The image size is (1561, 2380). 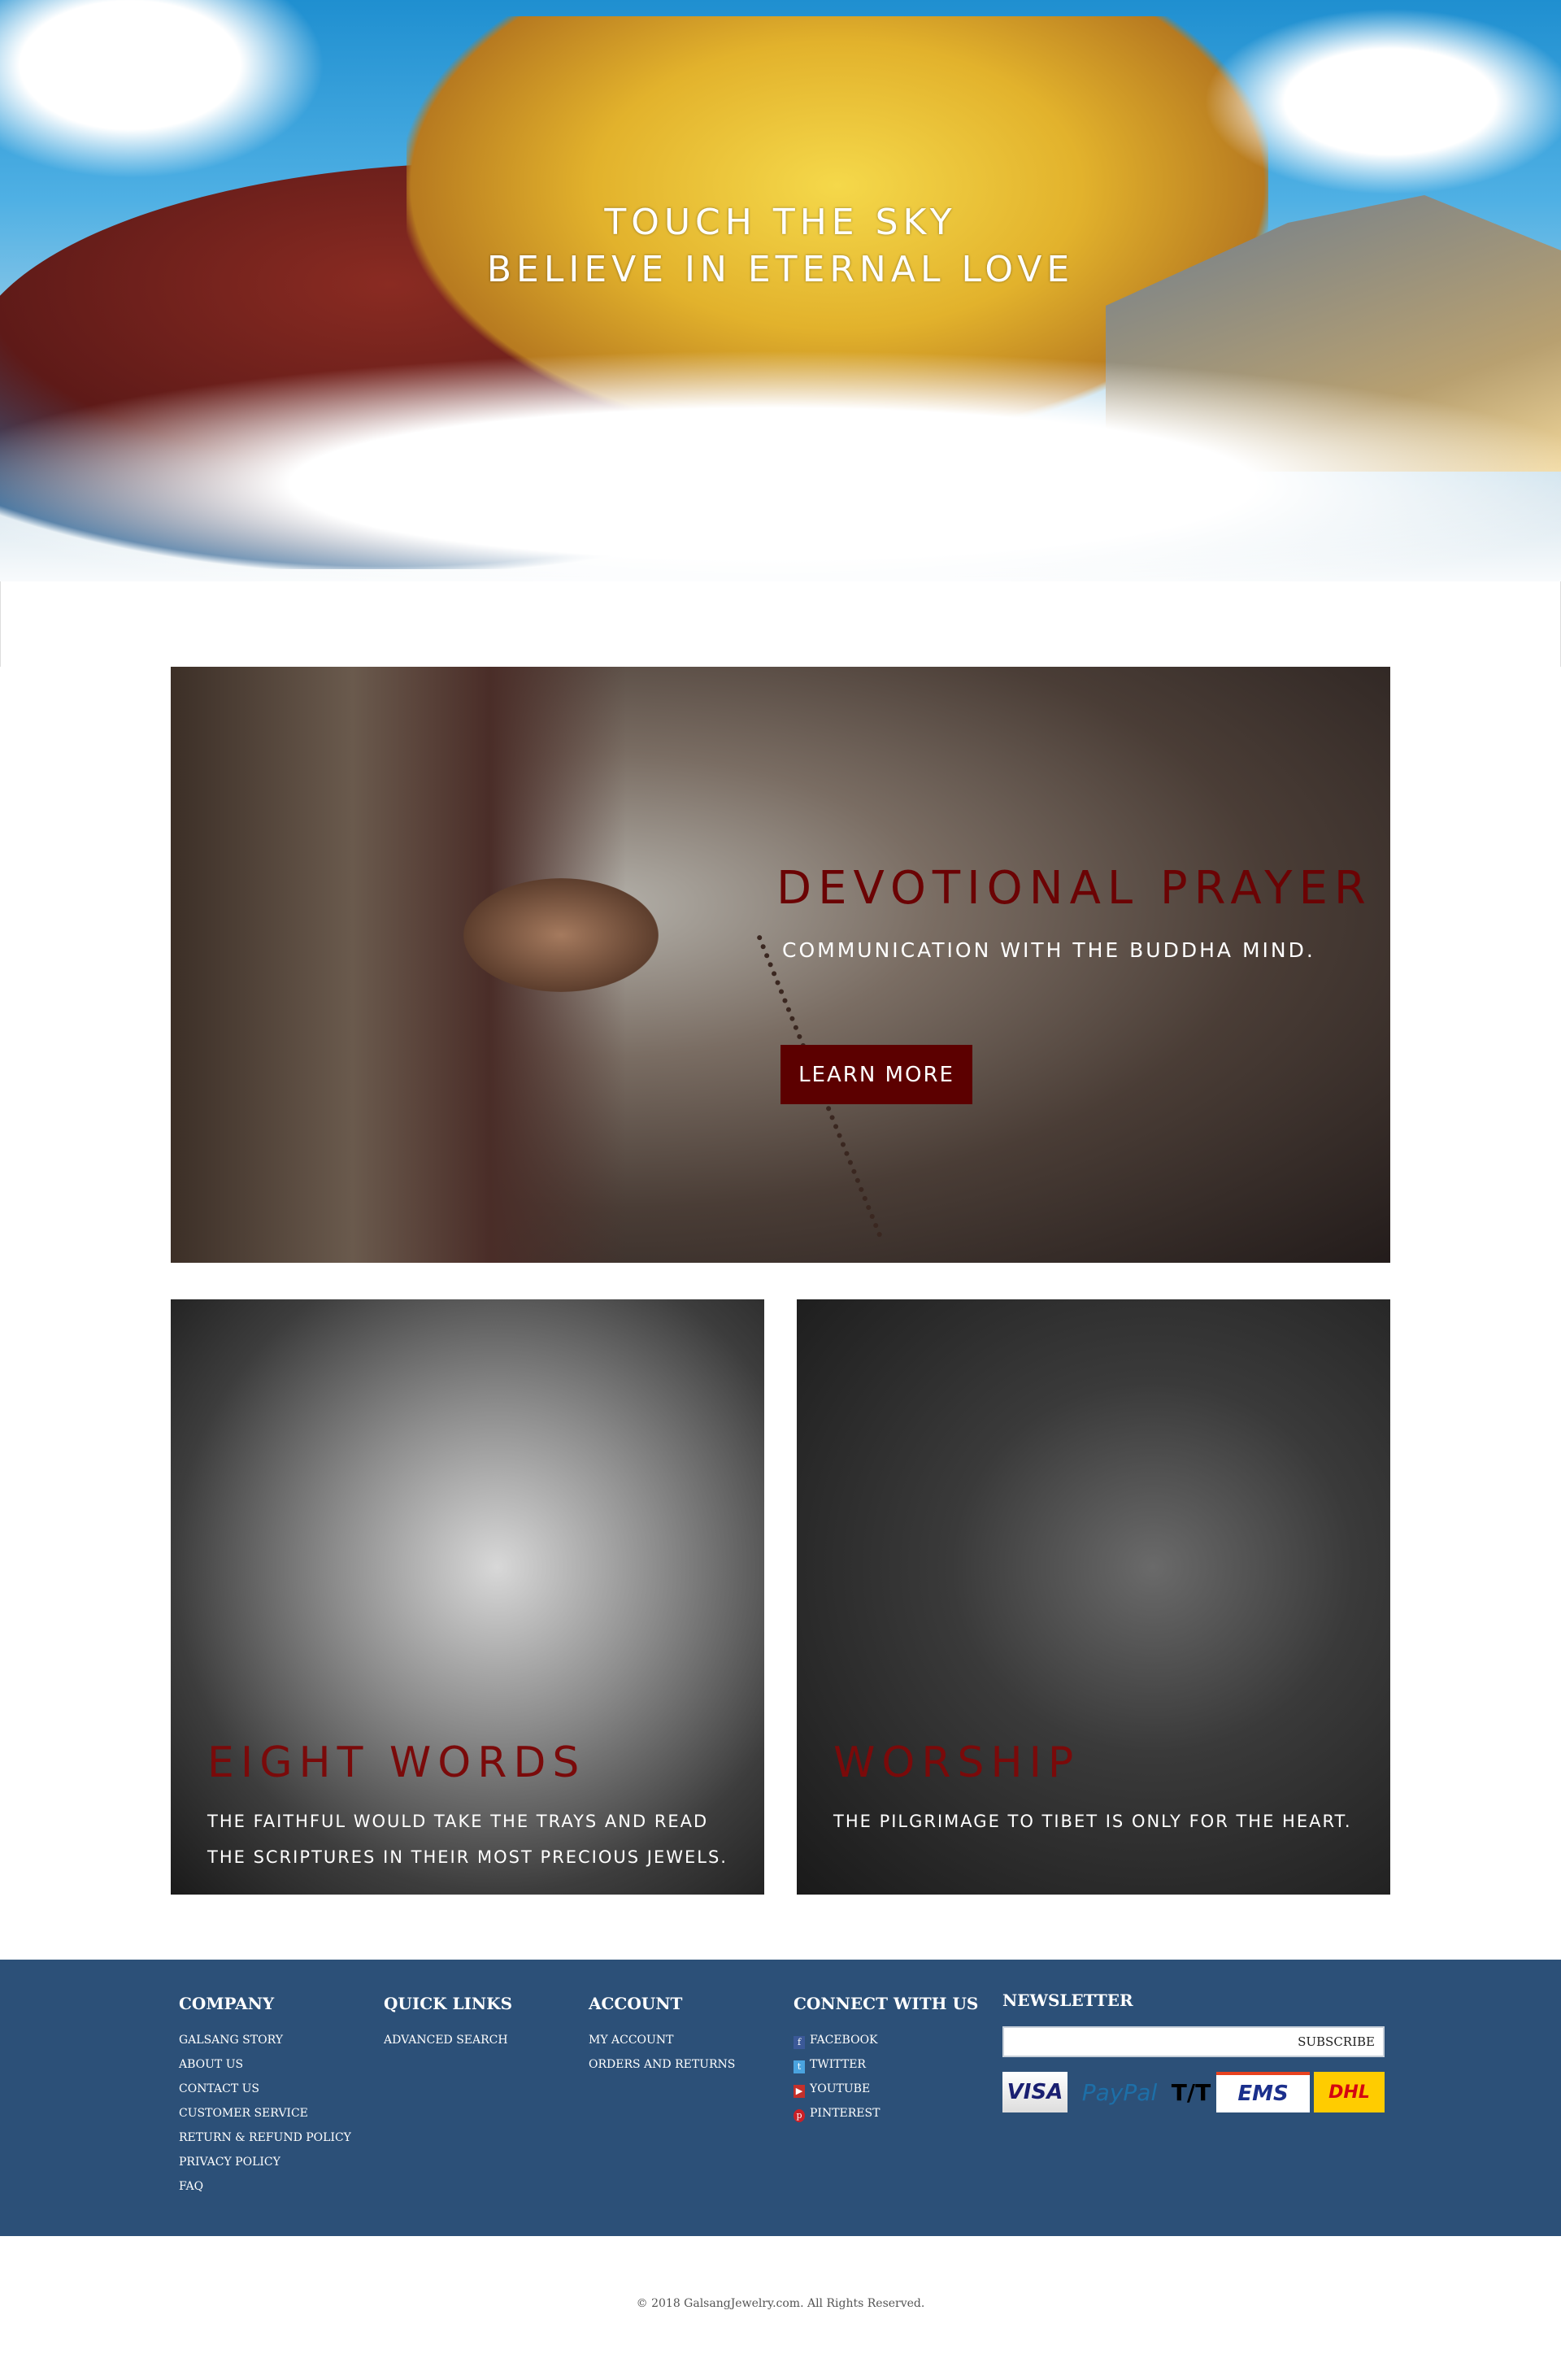 I want to click on footer-link-contact-us: CONTACT US, so click(x=265, y=2089).